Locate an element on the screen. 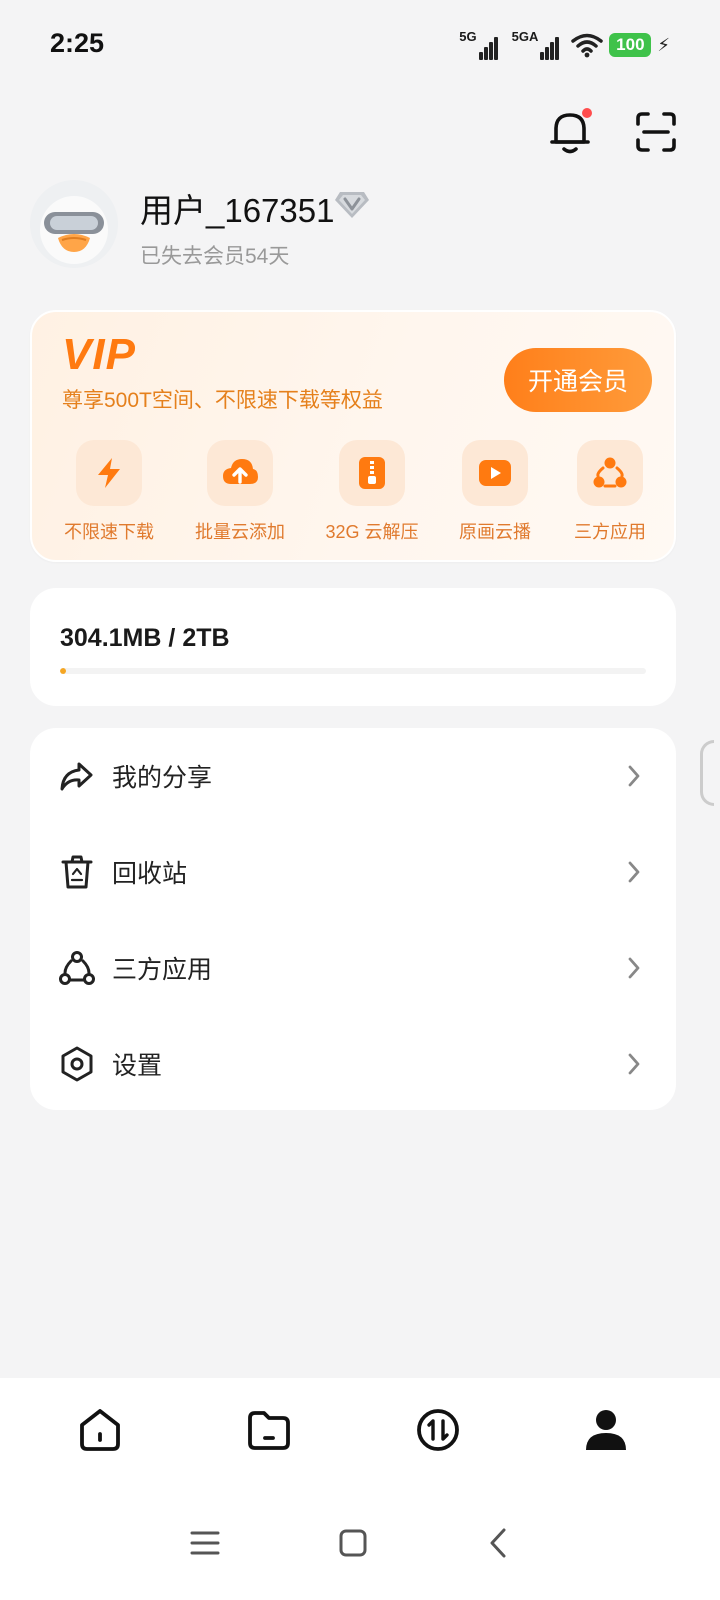 Image resolution: width=720 pixels, height=1600 pixels. cellular-signal-icon: 5GA is located at coordinates (536, 45).